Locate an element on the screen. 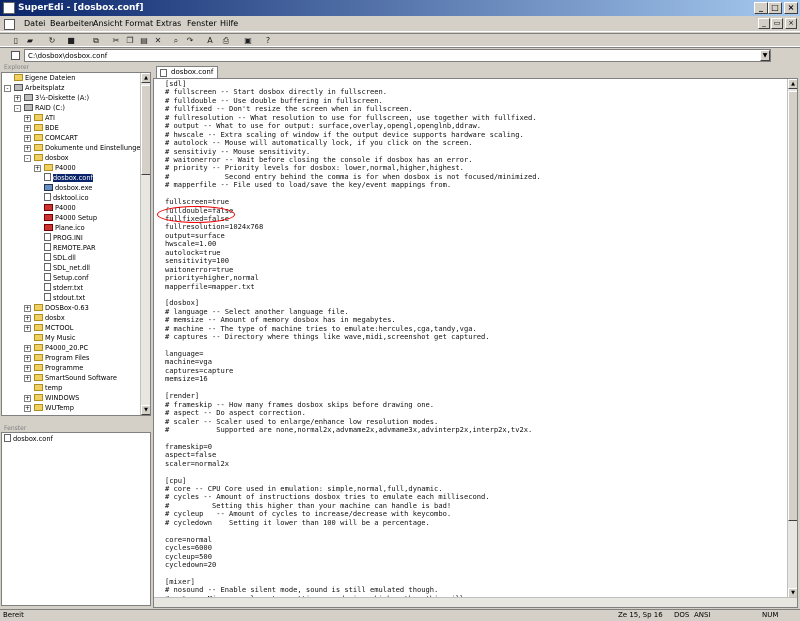 Image resolution: width=800 pixels, height=621 pixels. help-icon: ? is located at coordinates (268, 40).